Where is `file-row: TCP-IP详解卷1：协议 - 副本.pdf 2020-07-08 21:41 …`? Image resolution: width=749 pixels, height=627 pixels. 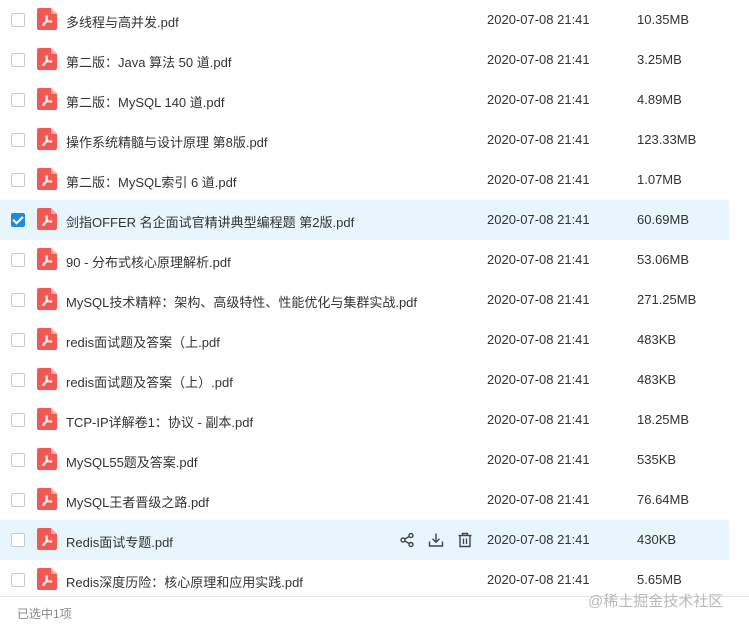
file-row: TCP-IP详解卷1：协议 - 副本.pdf 2020-07-08 21:41 … is located at coordinates (364, 420).